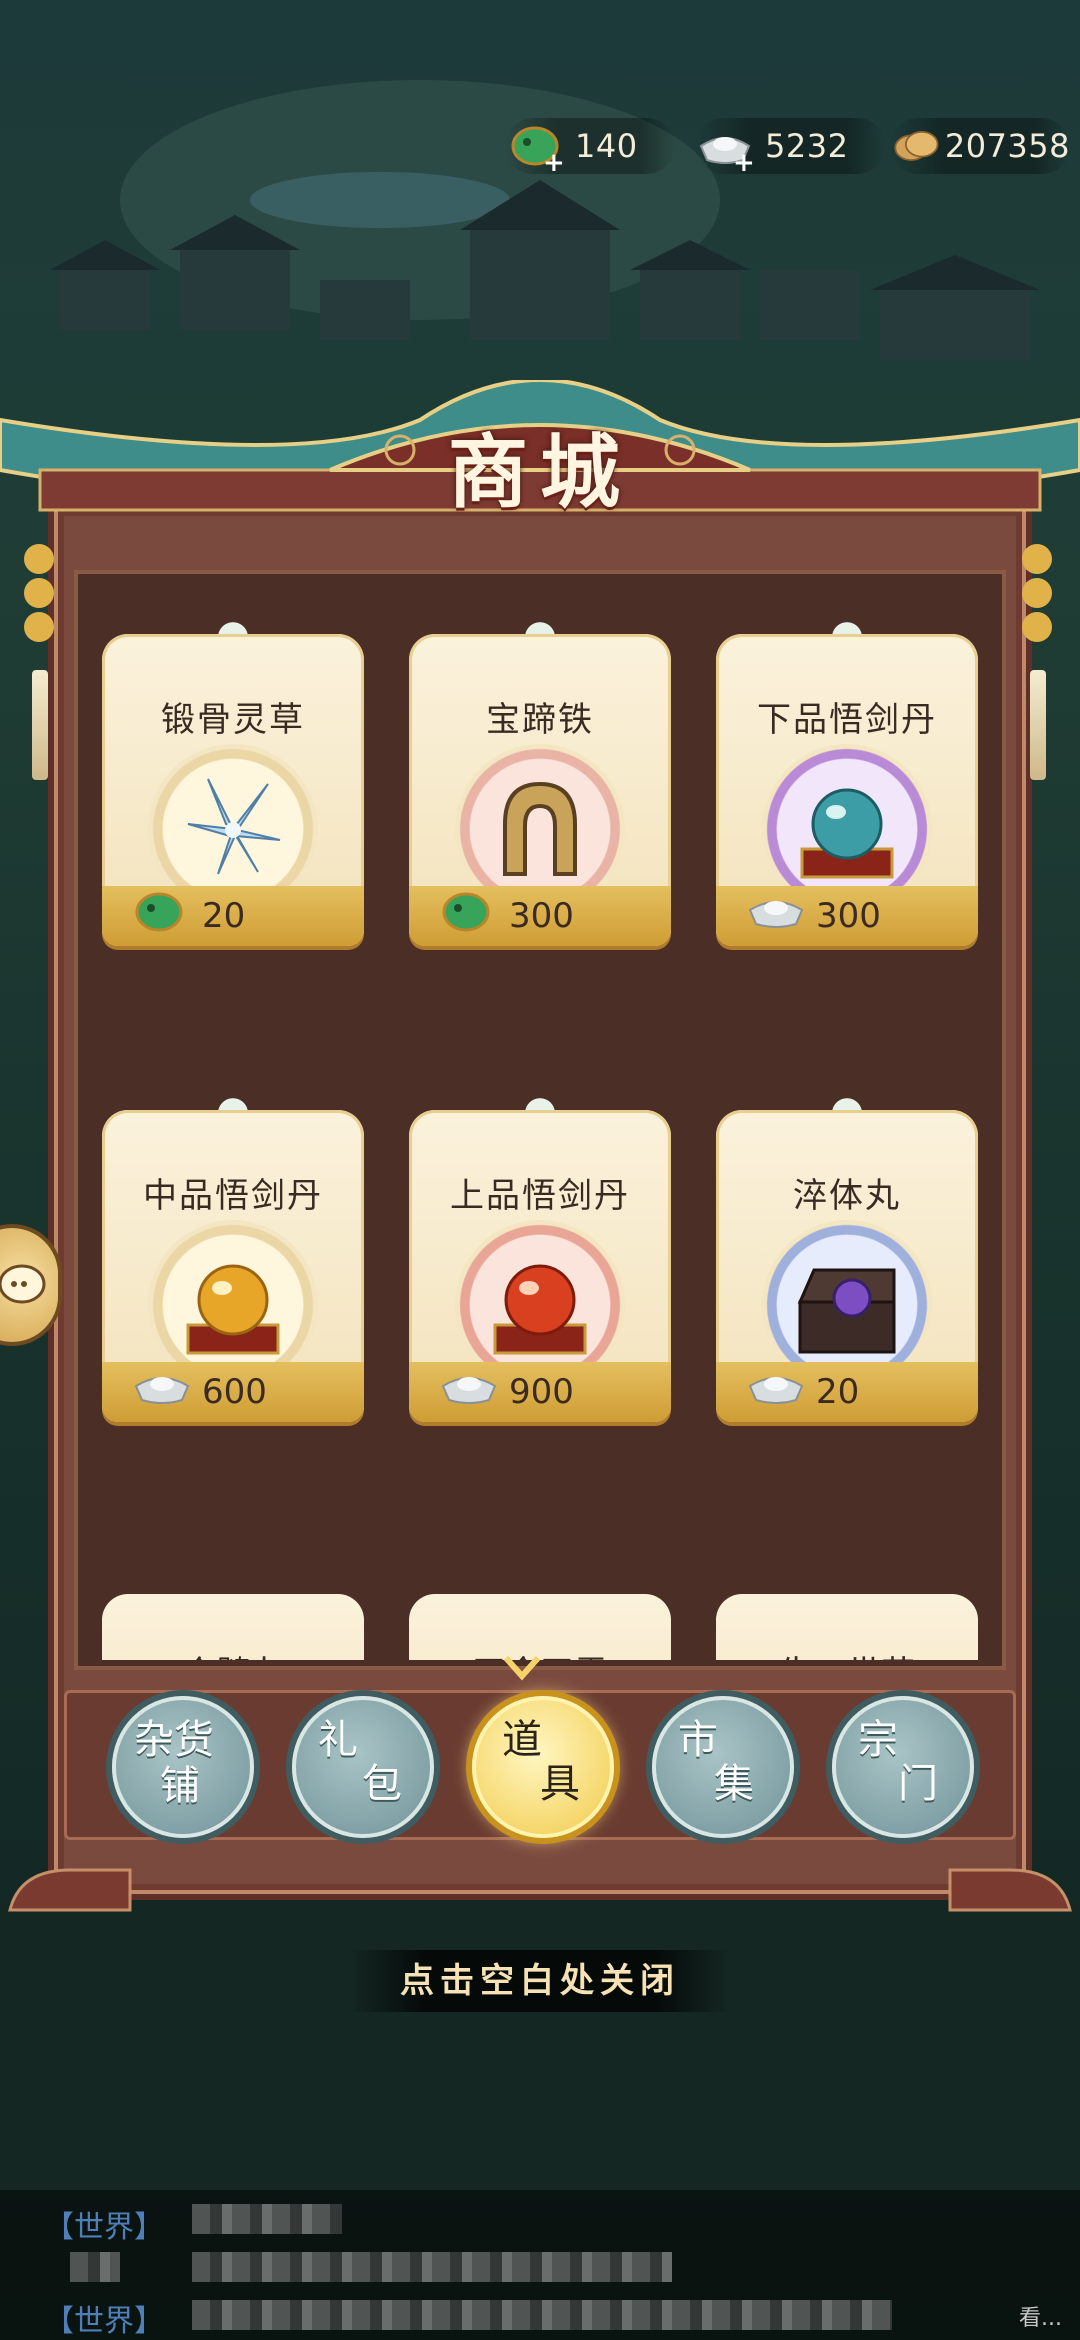 This screenshot has height=2340, width=1080. What do you see at coordinates (338, 1740) in the screenshot?
I see `tab-label: 礼` at bounding box center [338, 1740].